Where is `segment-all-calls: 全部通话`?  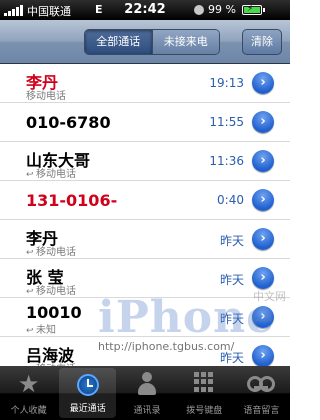 segment-all-calls: 全部通话 is located at coordinates (118, 42).